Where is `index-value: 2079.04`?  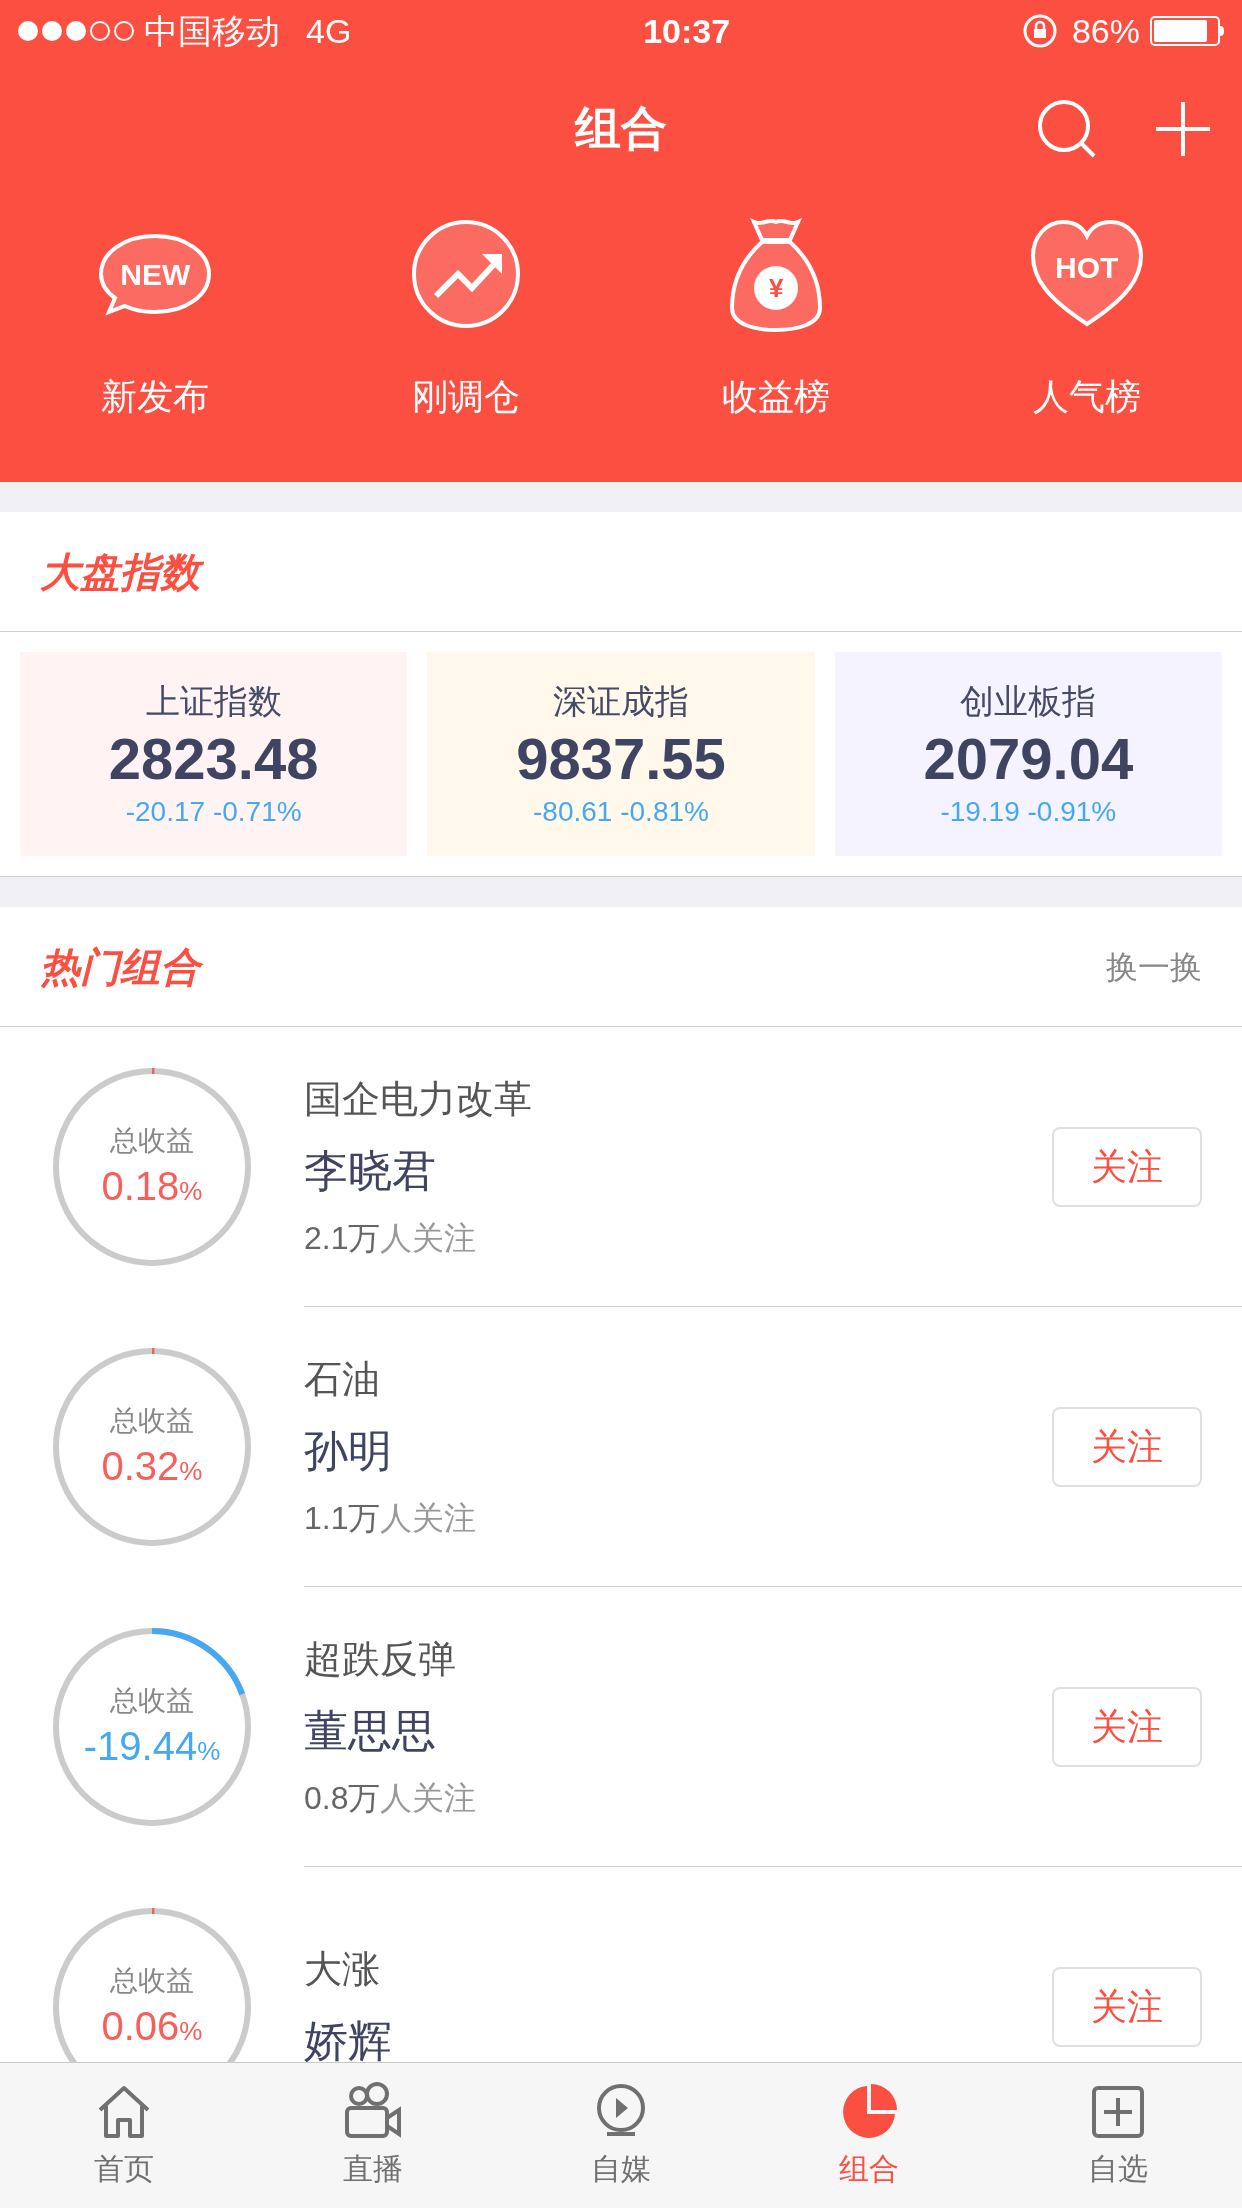
index-value: 2079.04 is located at coordinates (1028, 758).